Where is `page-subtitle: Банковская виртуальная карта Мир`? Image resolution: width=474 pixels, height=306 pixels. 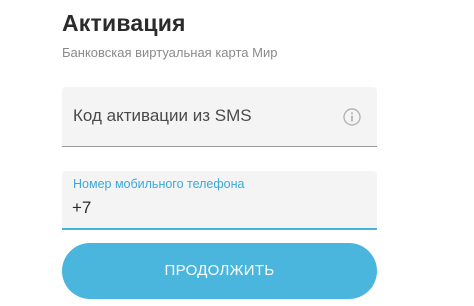
page-subtitle: Банковская виртуальная карта Мир is located at coordinates (170, 52).